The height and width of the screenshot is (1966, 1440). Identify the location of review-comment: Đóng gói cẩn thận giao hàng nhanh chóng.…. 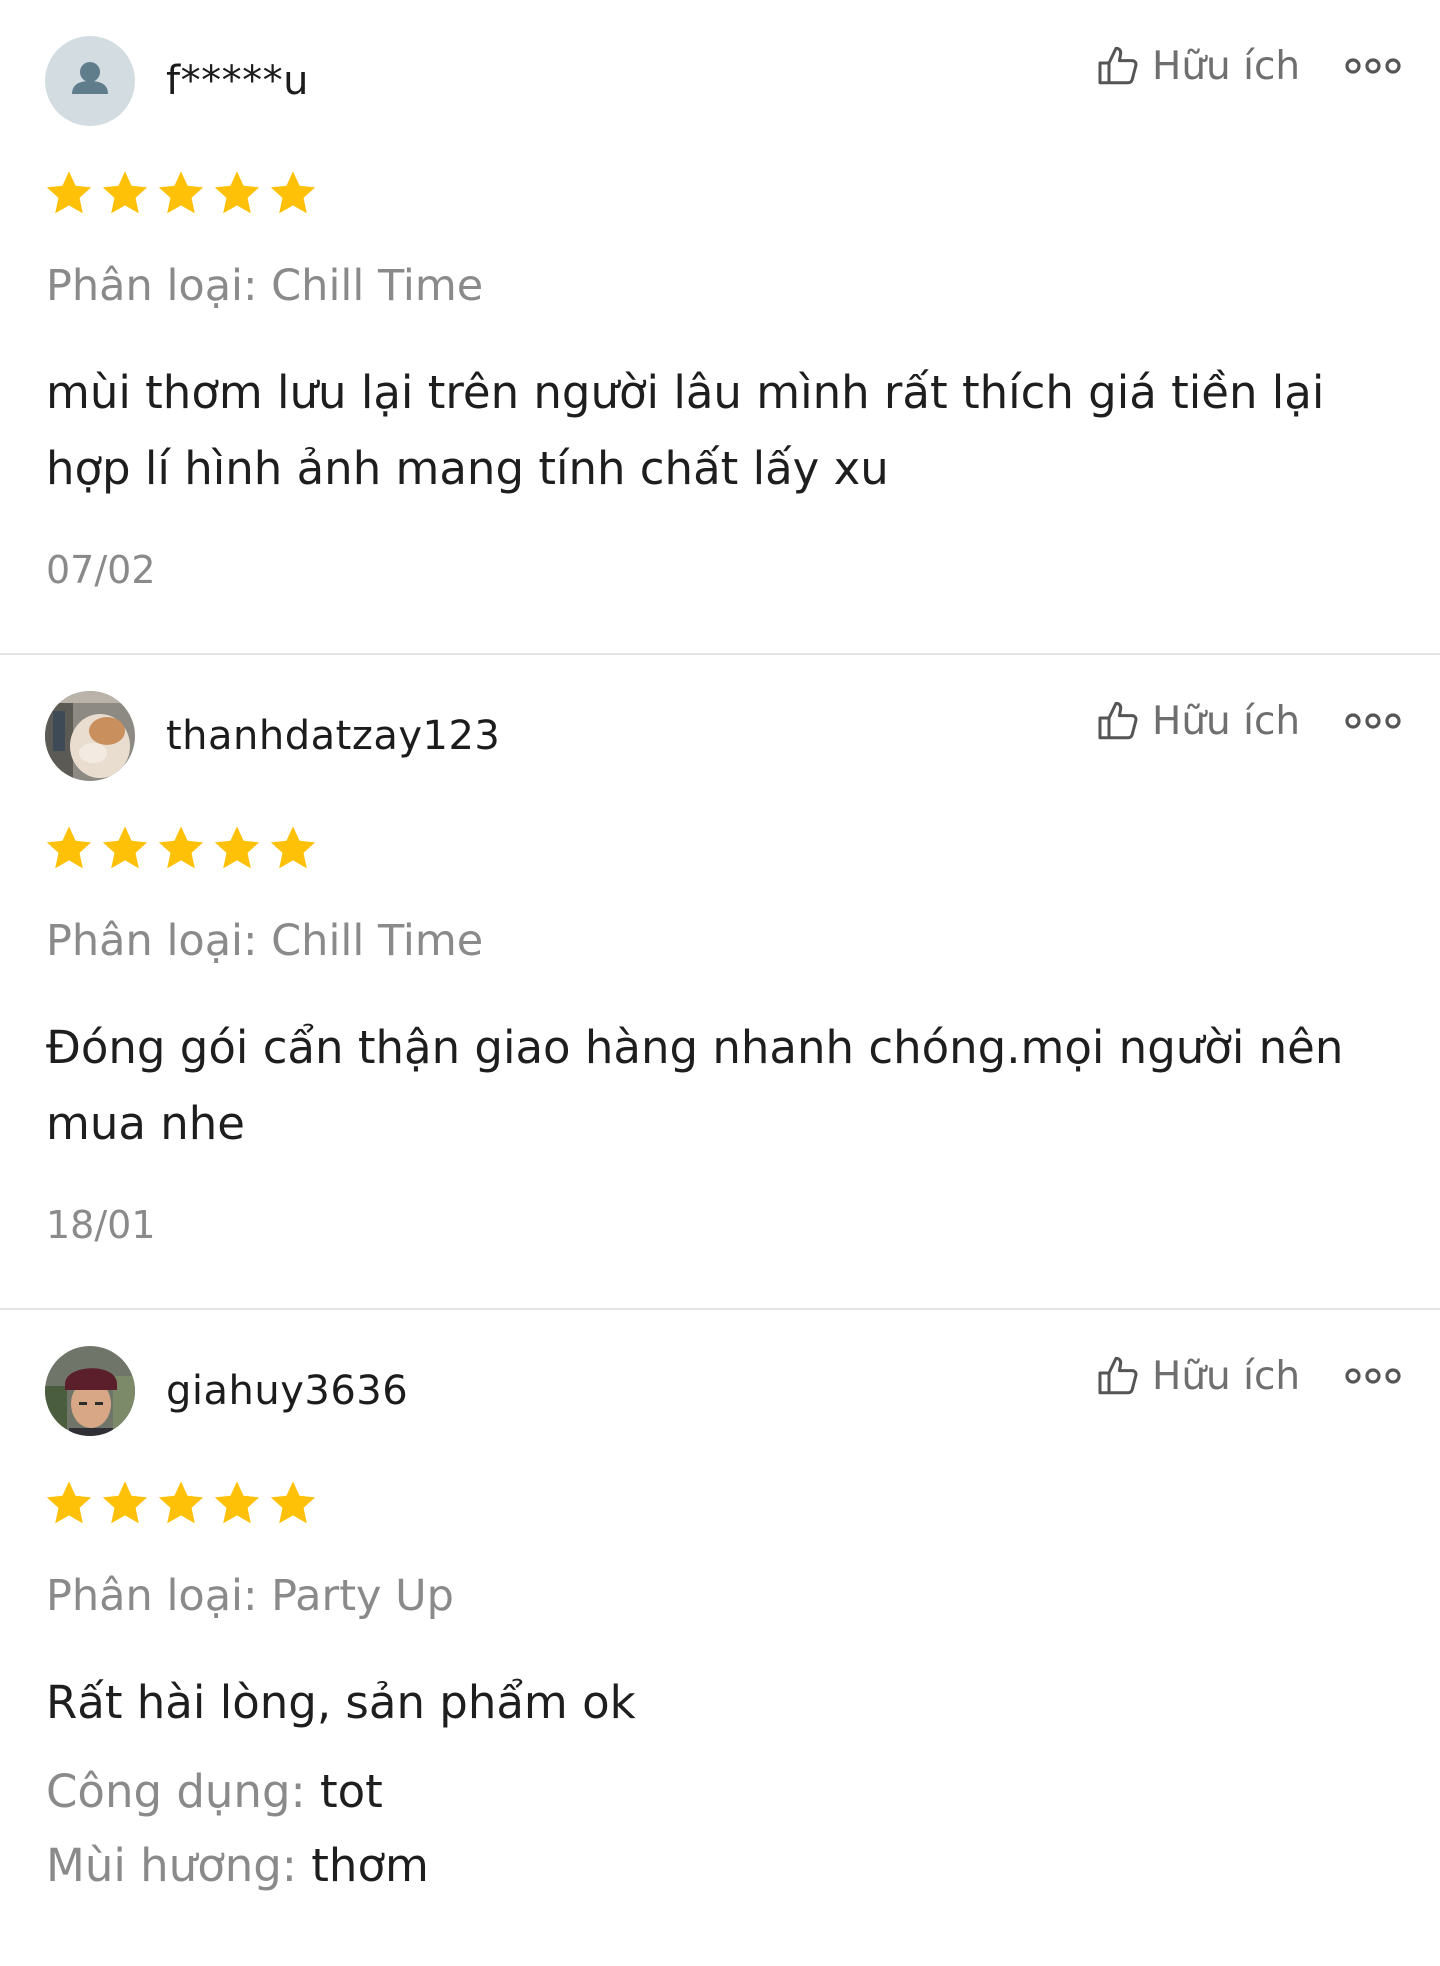
(721, 1086).